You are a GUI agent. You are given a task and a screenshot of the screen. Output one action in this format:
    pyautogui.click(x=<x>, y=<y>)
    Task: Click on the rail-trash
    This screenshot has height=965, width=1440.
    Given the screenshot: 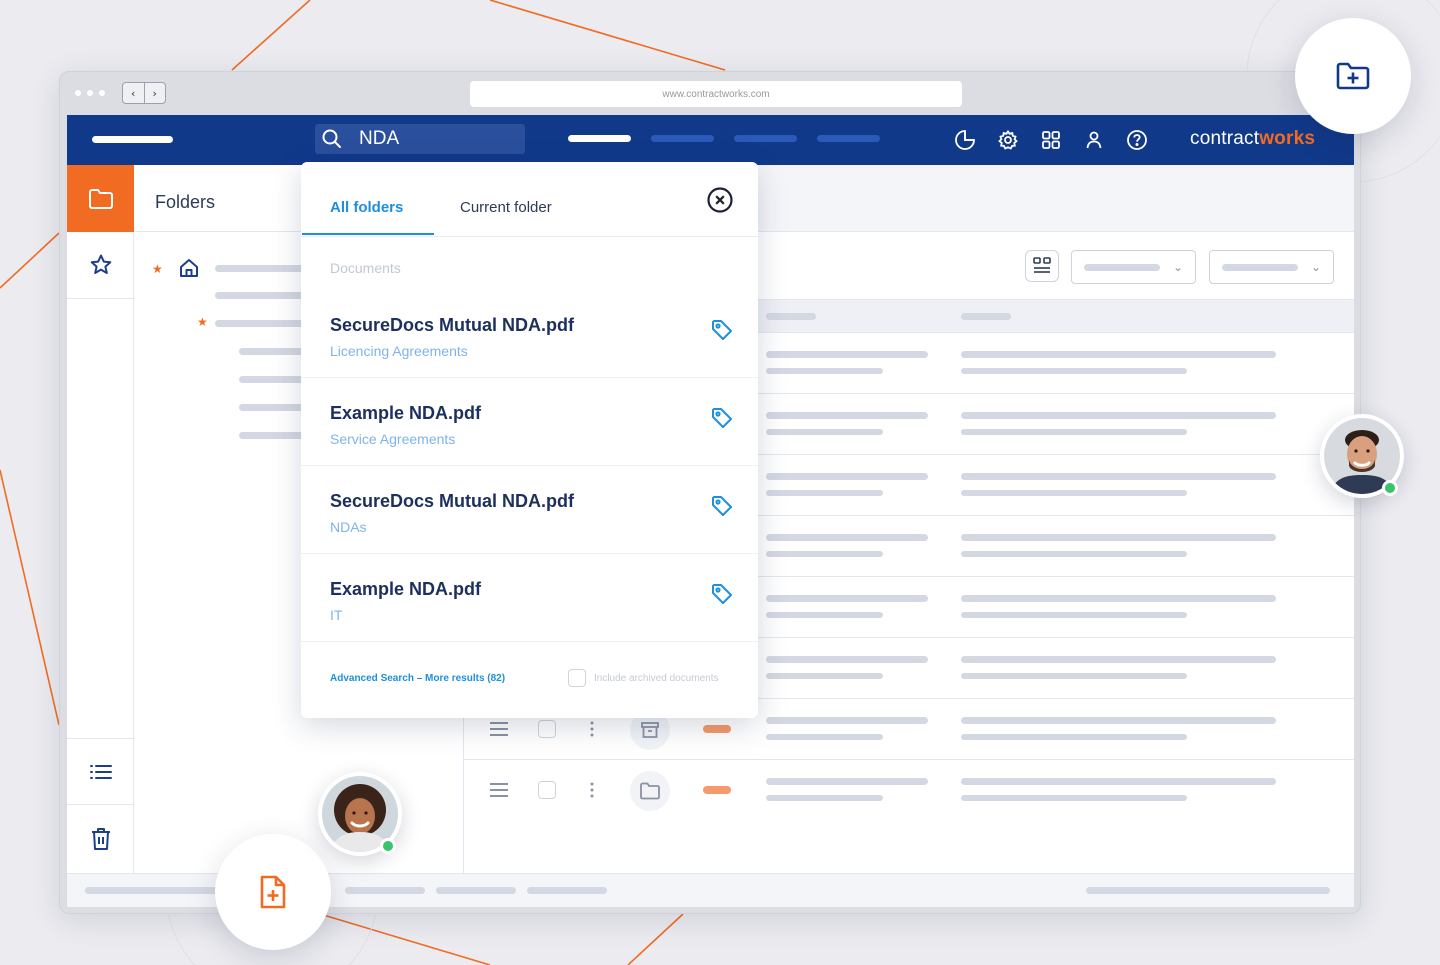 What is the action you would take?
    pyautogui.click(x=100, y=838)
    